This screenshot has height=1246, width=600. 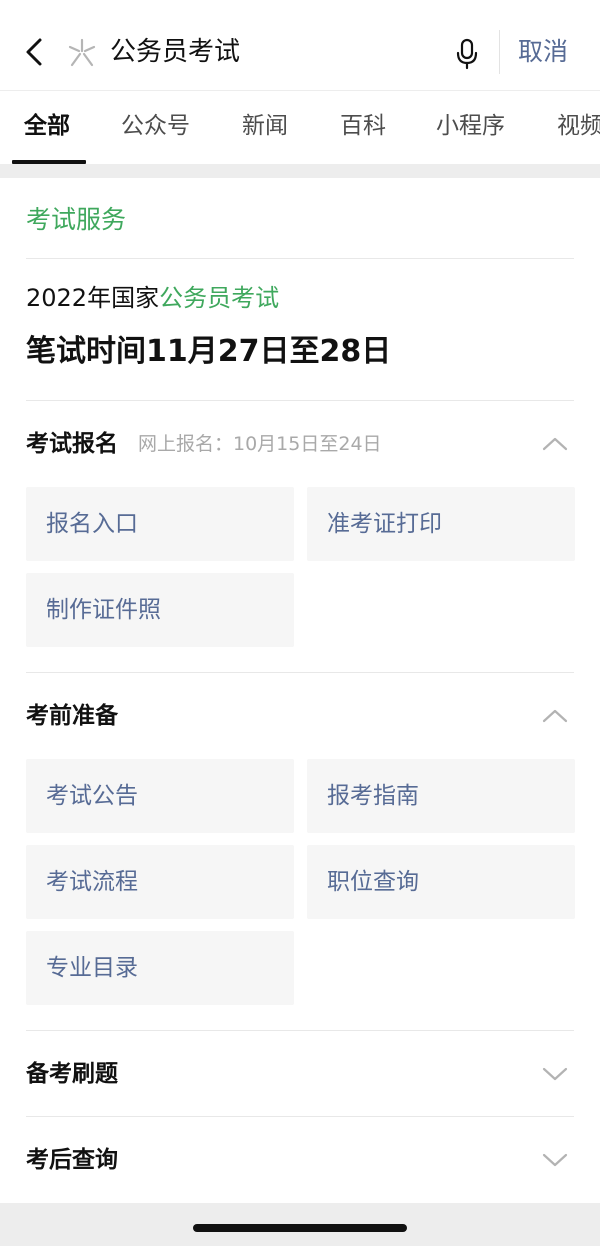 I want to click on expand-practice-button, so click(x=555, y=1074).